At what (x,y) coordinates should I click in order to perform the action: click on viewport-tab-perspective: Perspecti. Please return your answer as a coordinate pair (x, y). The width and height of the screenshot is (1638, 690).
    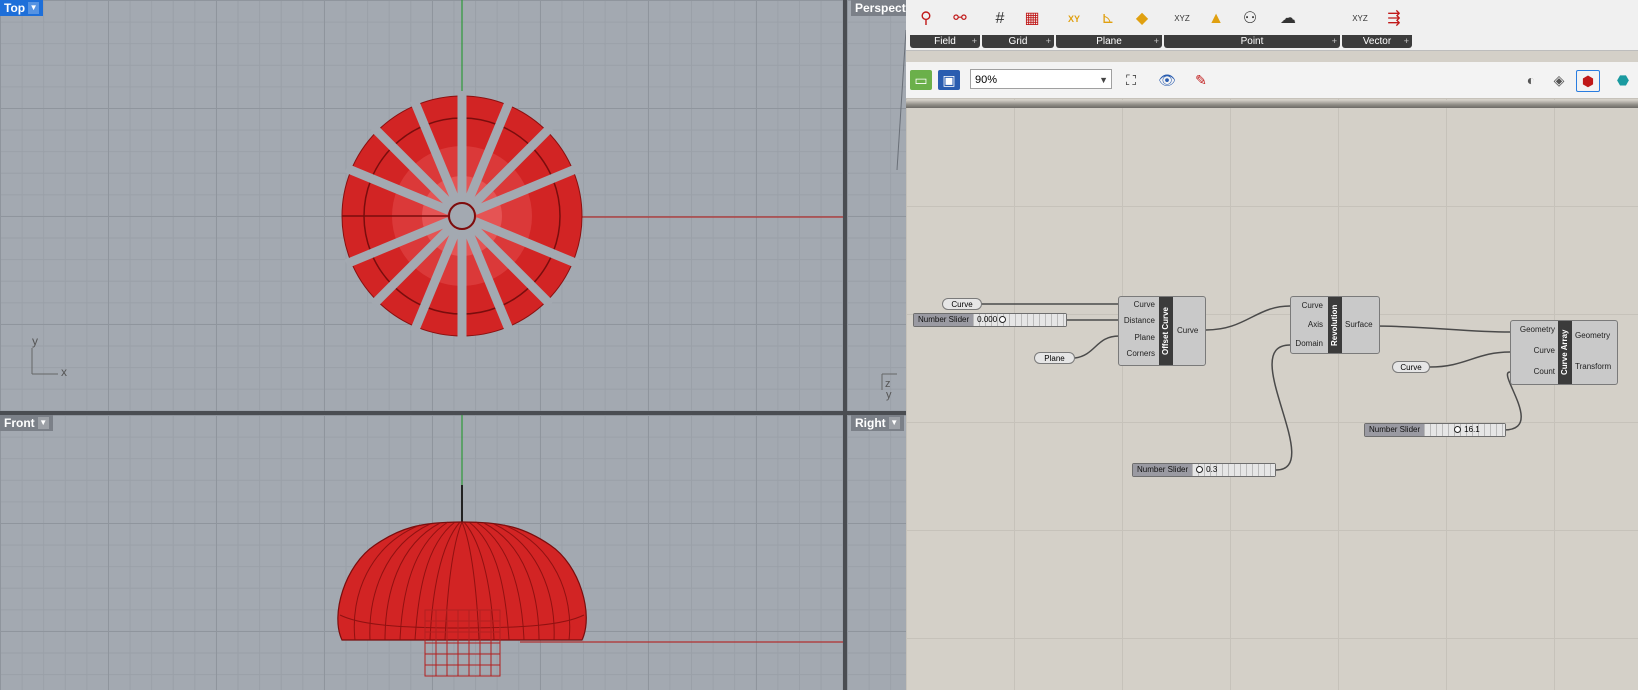
    Looking at the image, I should click on (878, 8).